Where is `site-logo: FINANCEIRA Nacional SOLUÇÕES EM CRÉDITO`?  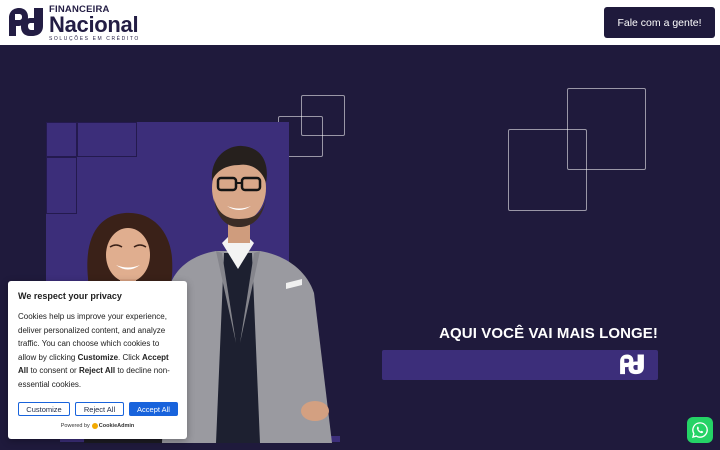 site-logo: FINANCEIRA Nacional SOLUÇÕES EM CRÉDITO is located at coordinates (73, 23).